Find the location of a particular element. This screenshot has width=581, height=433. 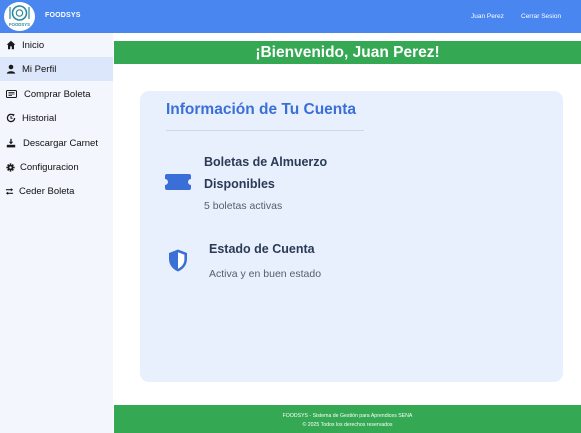

sidebar-item-label: Mi Perfil is located at coordinates (39, 69).